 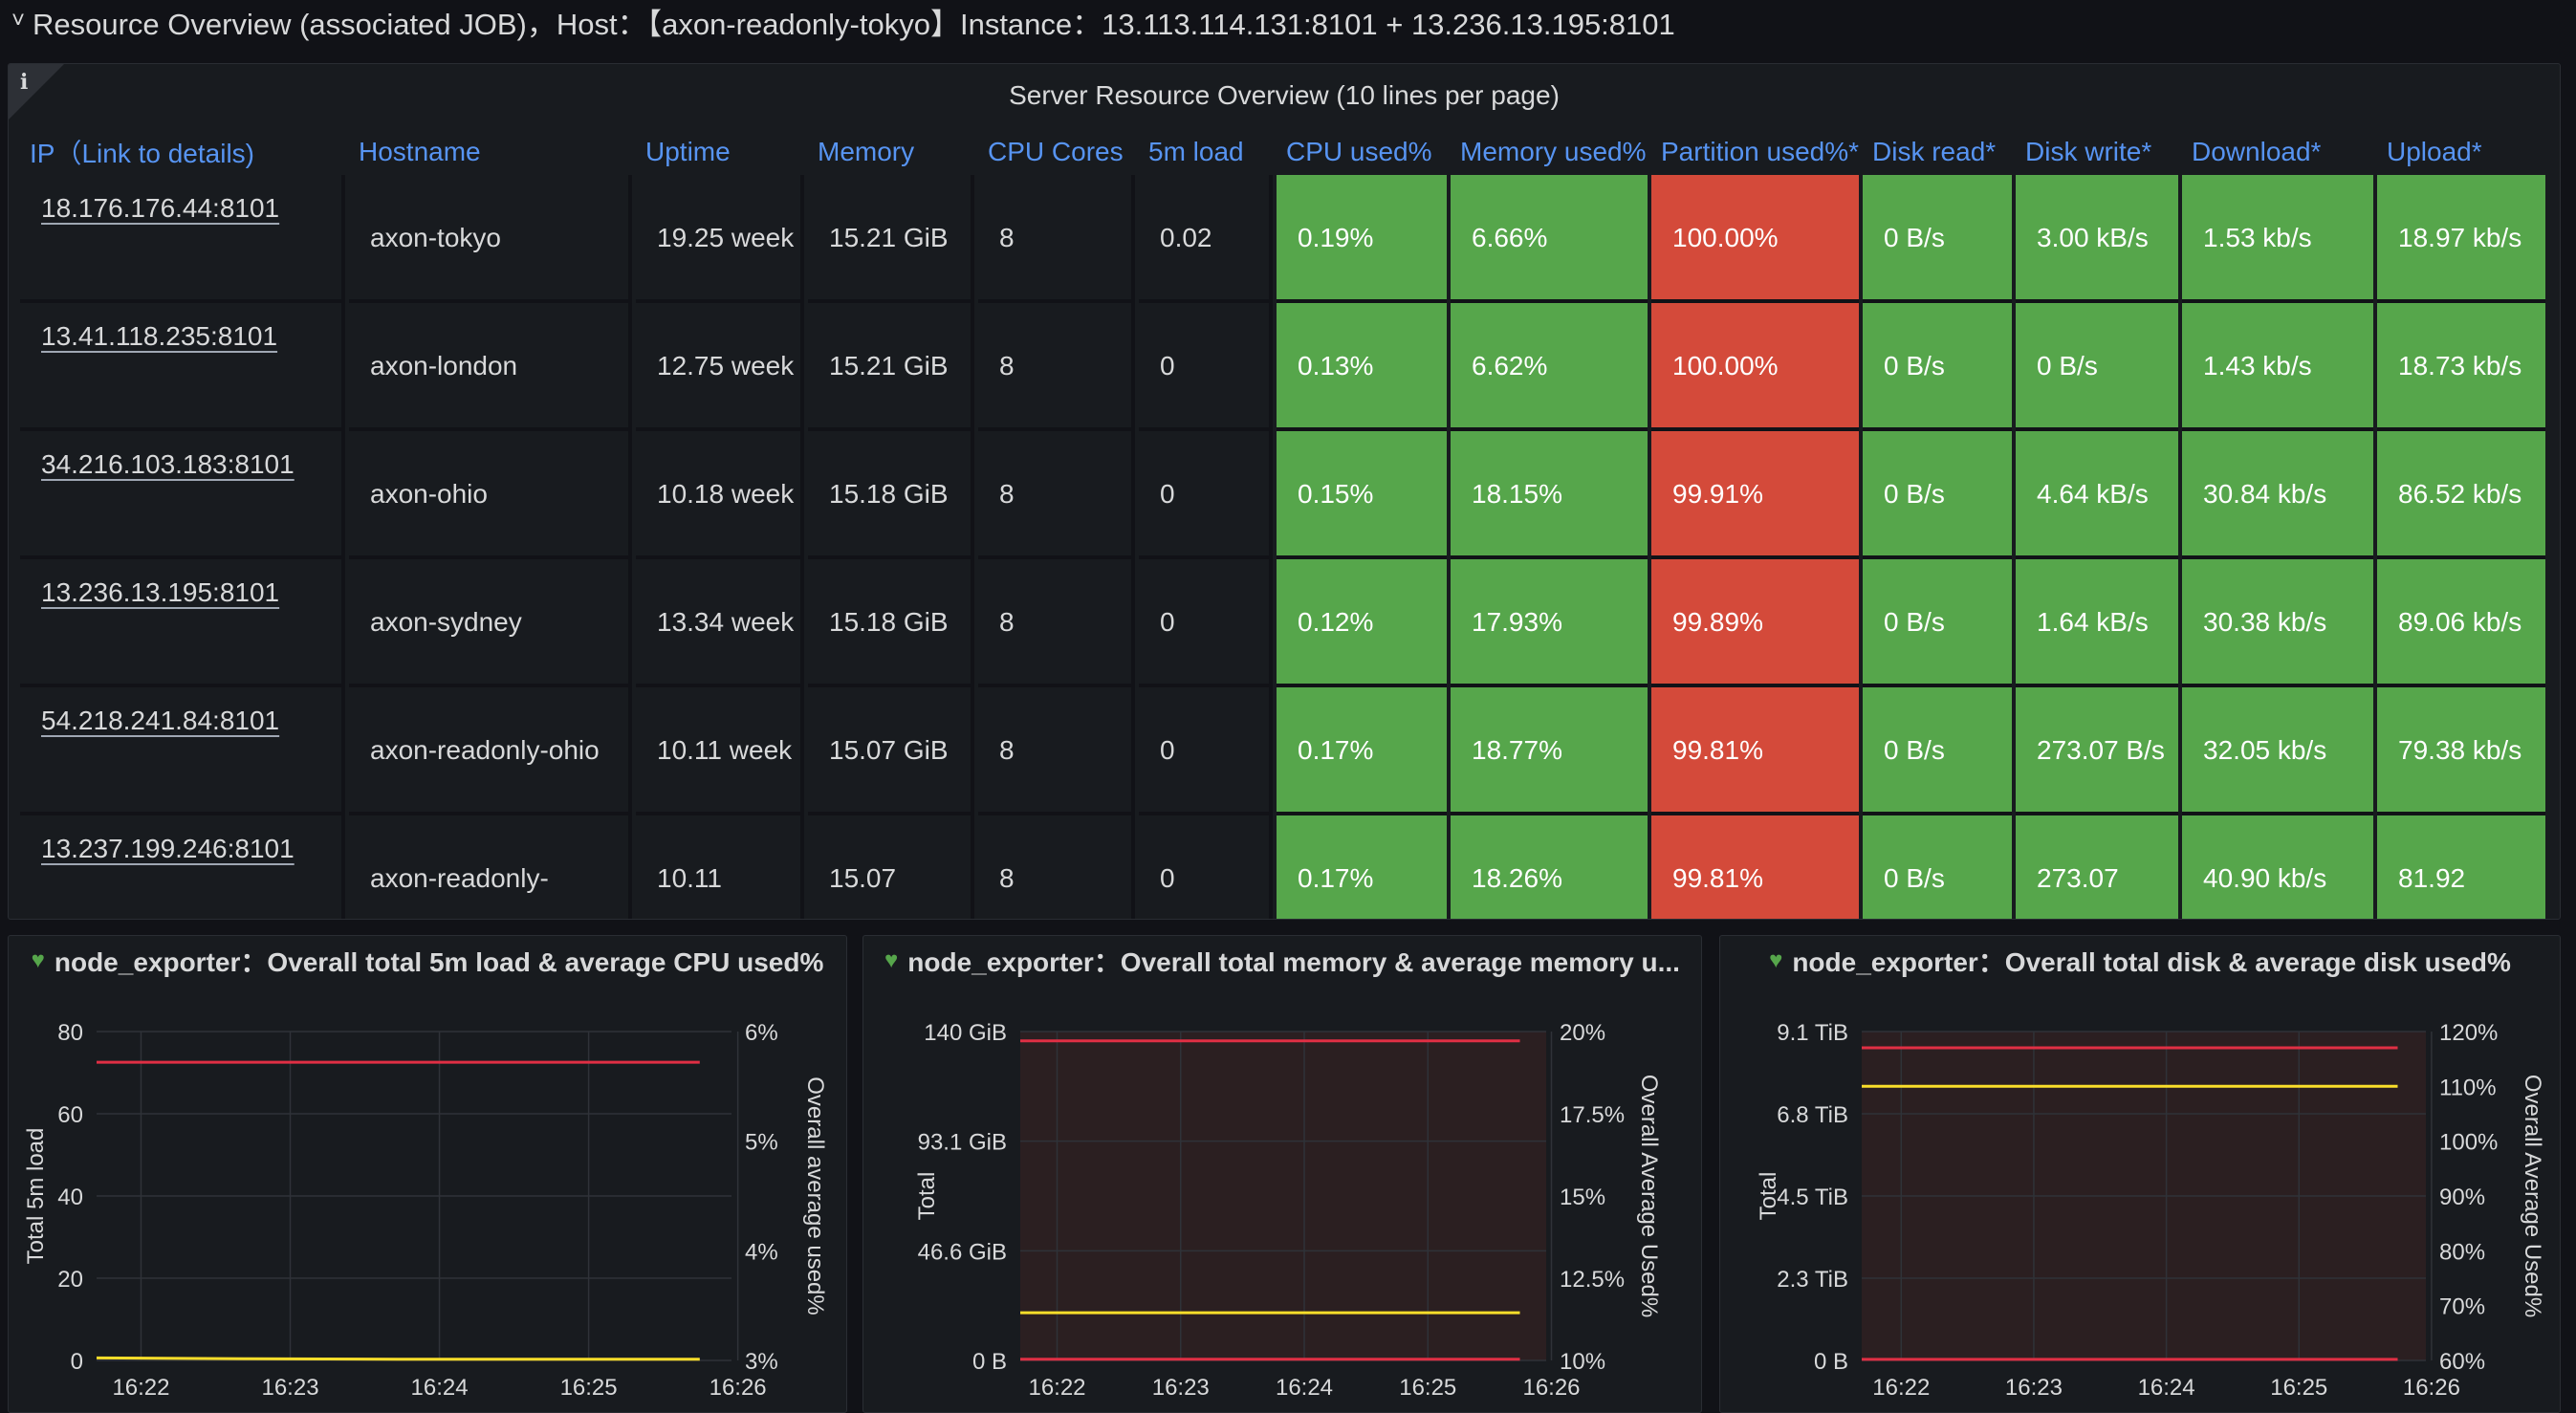 What do you see at coordinates (168, 464) in the screenshot?
I see `ip-link: 34.216.103.183:8101` at bounding box center [168, 464].